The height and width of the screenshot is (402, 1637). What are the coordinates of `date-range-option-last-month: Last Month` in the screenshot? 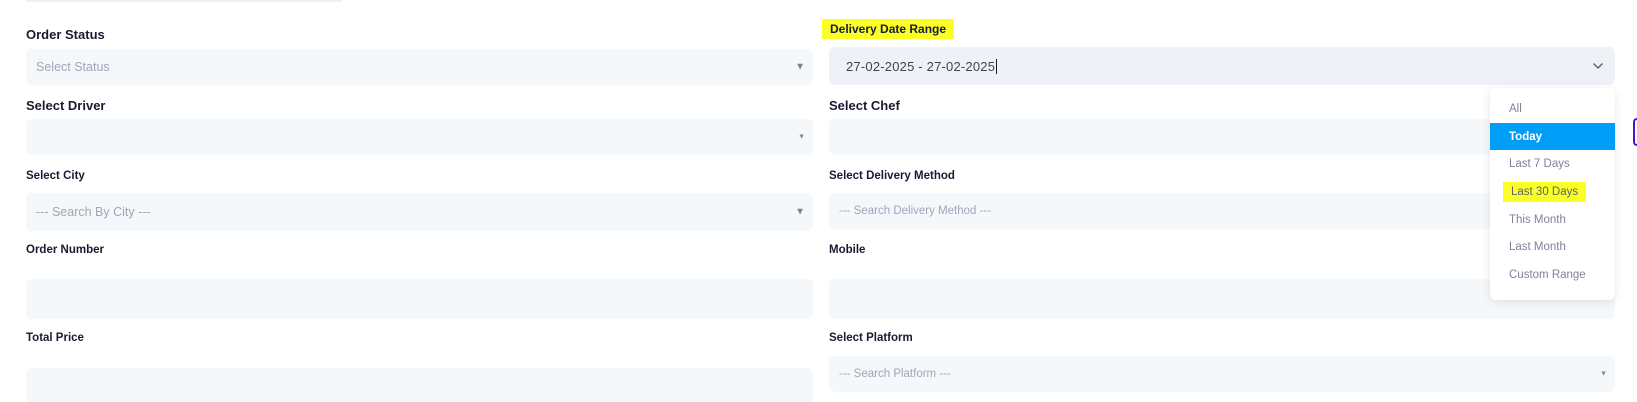 It's located at (1552, 247).